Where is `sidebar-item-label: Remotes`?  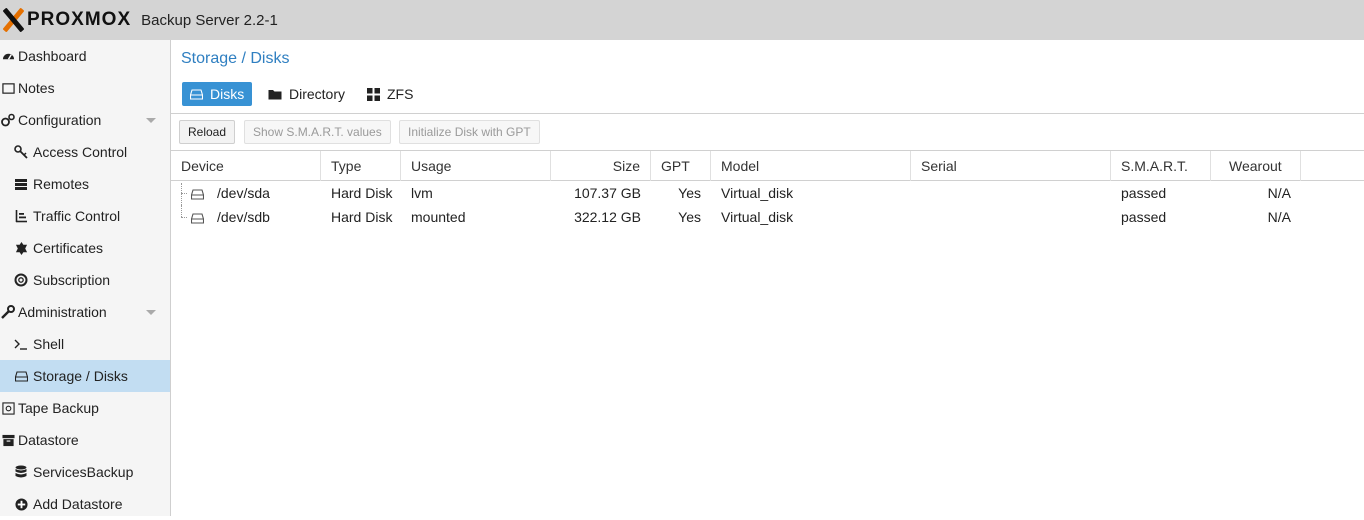 sidebar-item-label: Remotes is located at coordinates (61, 184).